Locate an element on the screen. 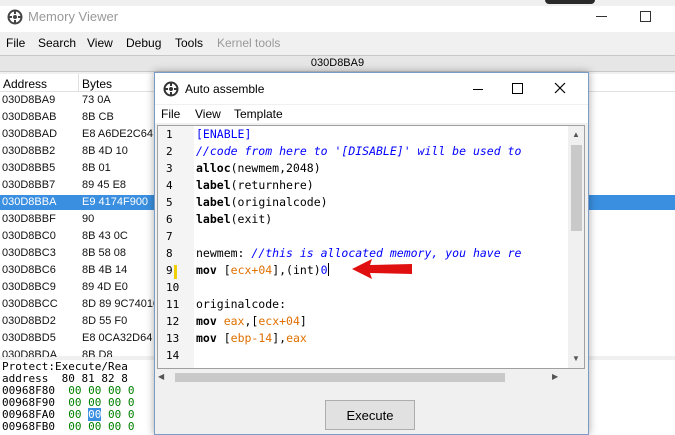 The height and width of the screenshot is (435, 675). row-bytes: 8D 89 9C74010 is located at coordinates (121, 304).